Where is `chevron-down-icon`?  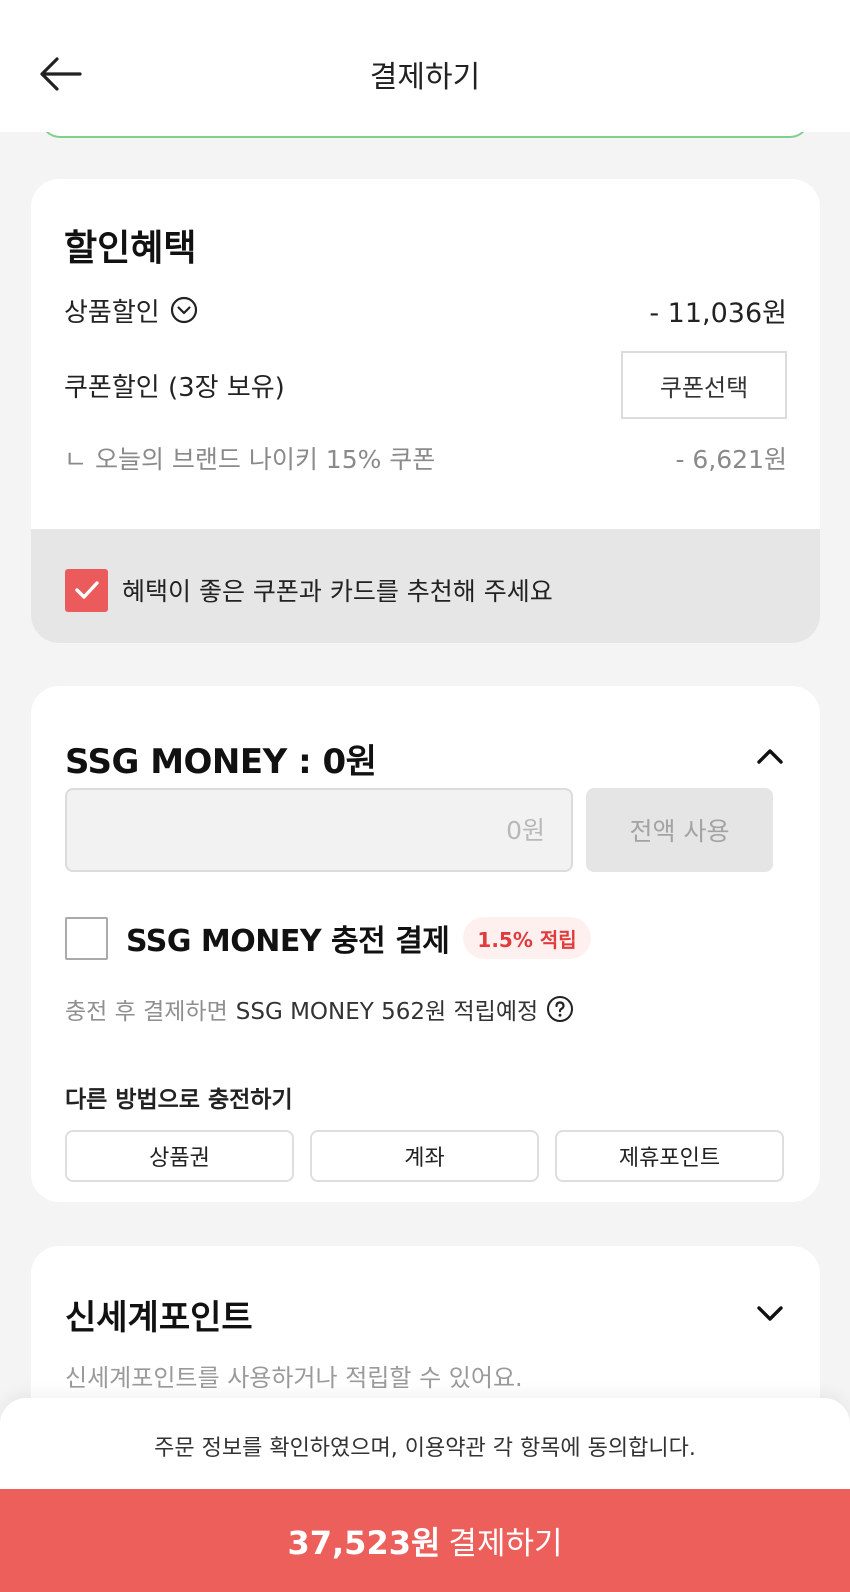 chevron-down-icon is located at coordinates (770, 1313).